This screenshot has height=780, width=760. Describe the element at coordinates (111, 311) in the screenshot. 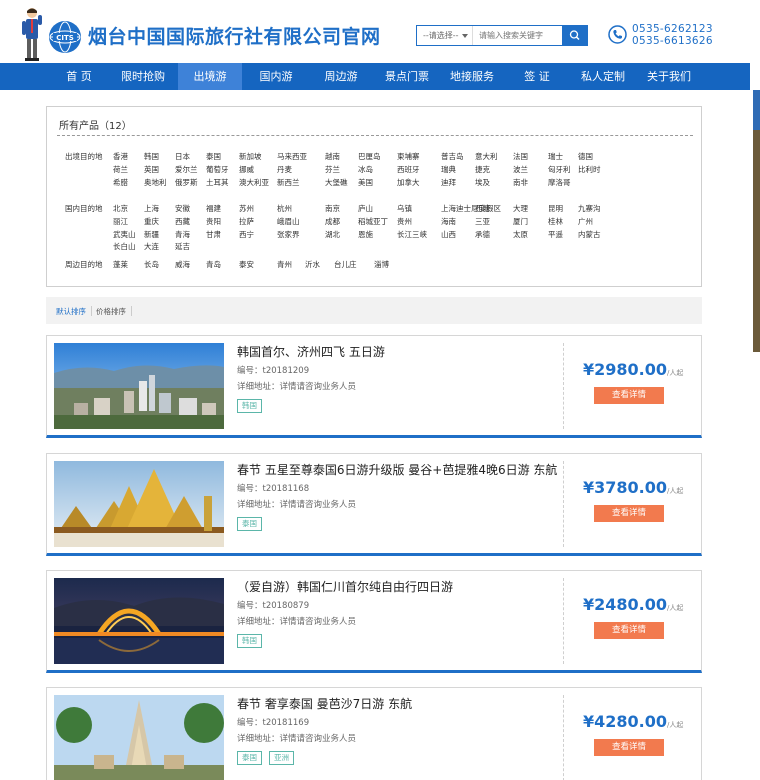

I see `sort-price: 价格排序` at that location.